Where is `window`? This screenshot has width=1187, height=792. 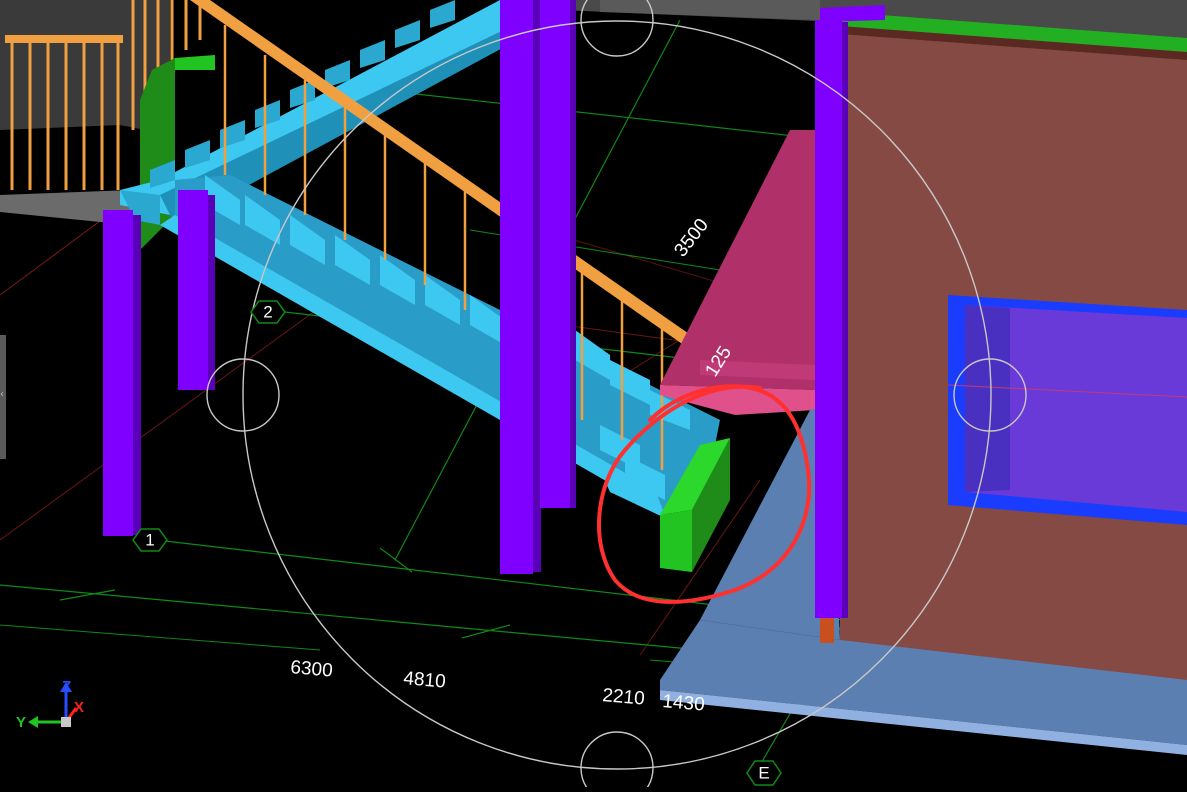 window is located at coordinates (1067, 410).